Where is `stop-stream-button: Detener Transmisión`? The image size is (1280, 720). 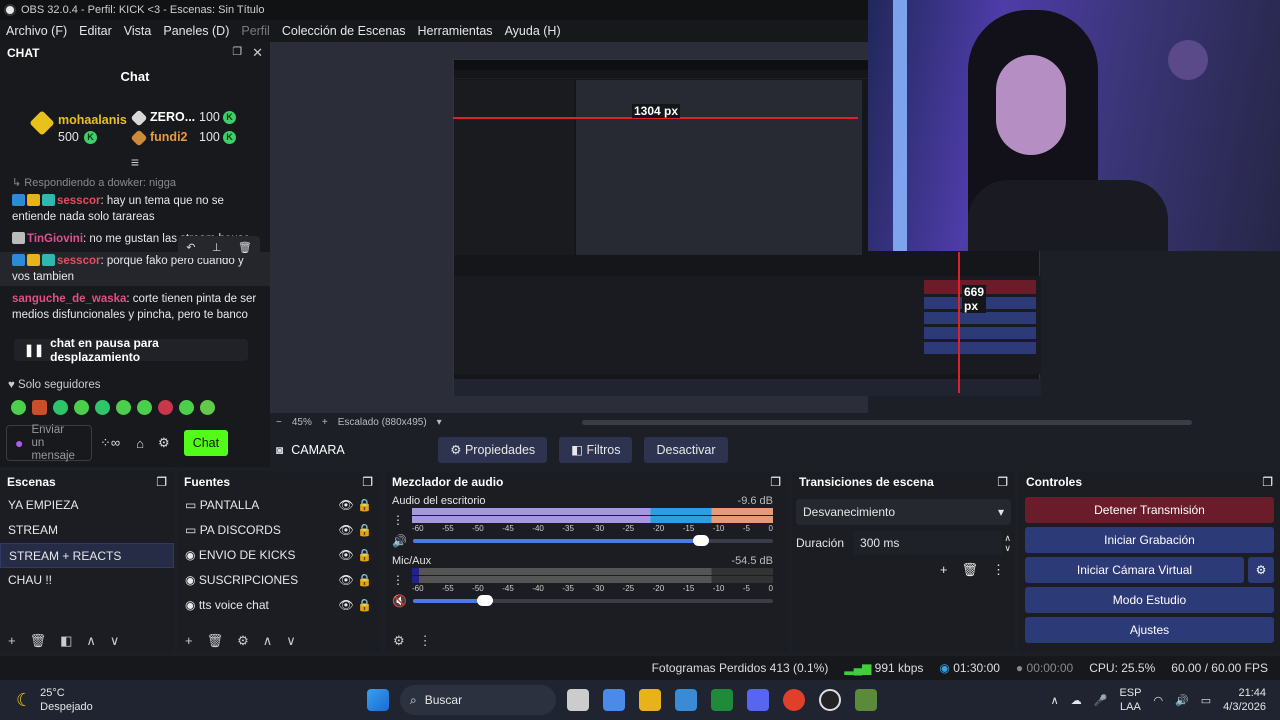
stop-stream-button: Detener Transmisión is located at coordinates (1149, 510).